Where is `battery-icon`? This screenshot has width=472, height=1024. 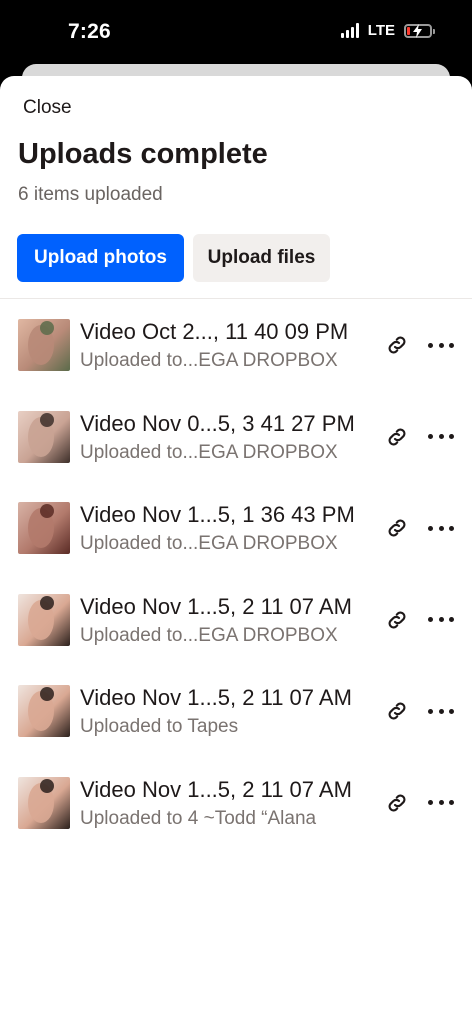 battery-icon is located at coordinates (419, 30).